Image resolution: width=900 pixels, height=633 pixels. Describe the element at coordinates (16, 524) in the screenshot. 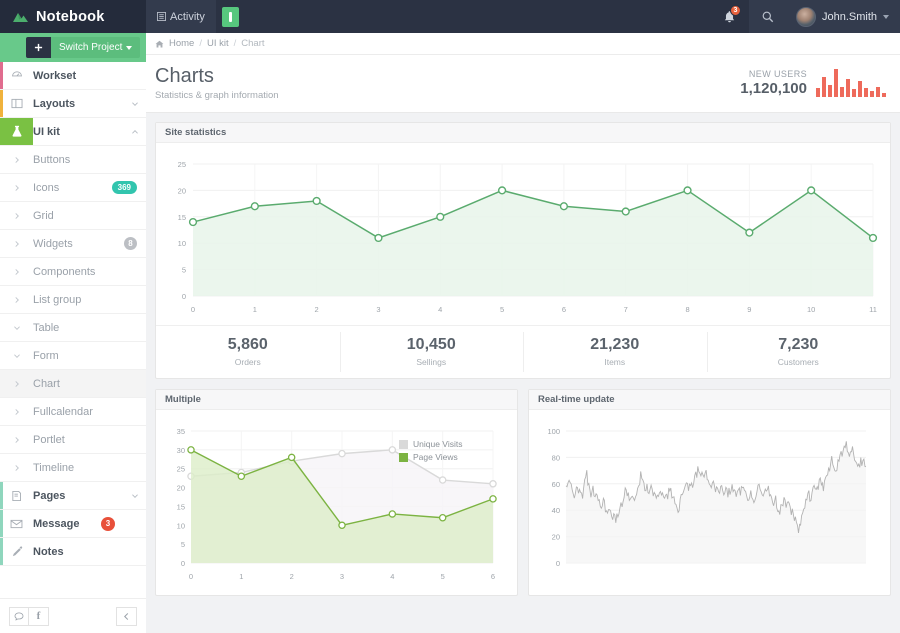

I see `envelope-icon` at that location.